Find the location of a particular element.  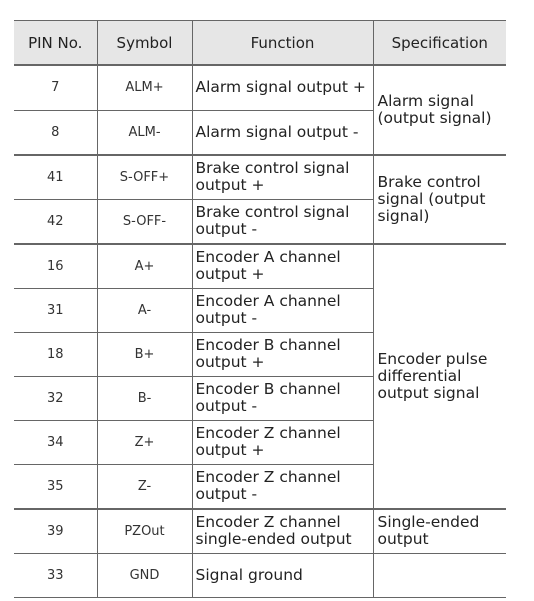

pin-cell: 31 is located at coordinates (56, 310).